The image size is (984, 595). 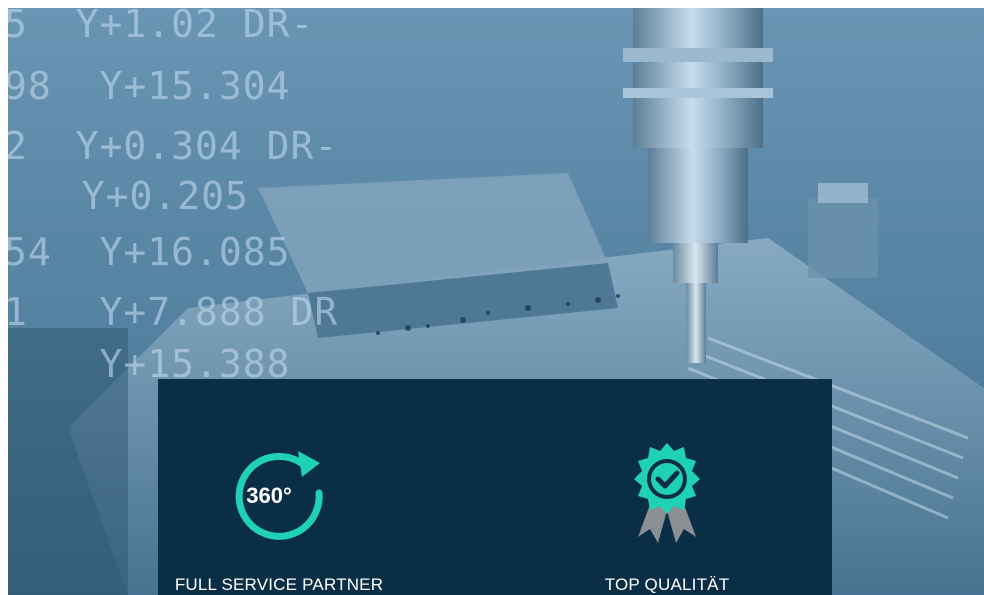 I want to click on feature-label: TOP QUALITÄT, so click(x=667, y=584).